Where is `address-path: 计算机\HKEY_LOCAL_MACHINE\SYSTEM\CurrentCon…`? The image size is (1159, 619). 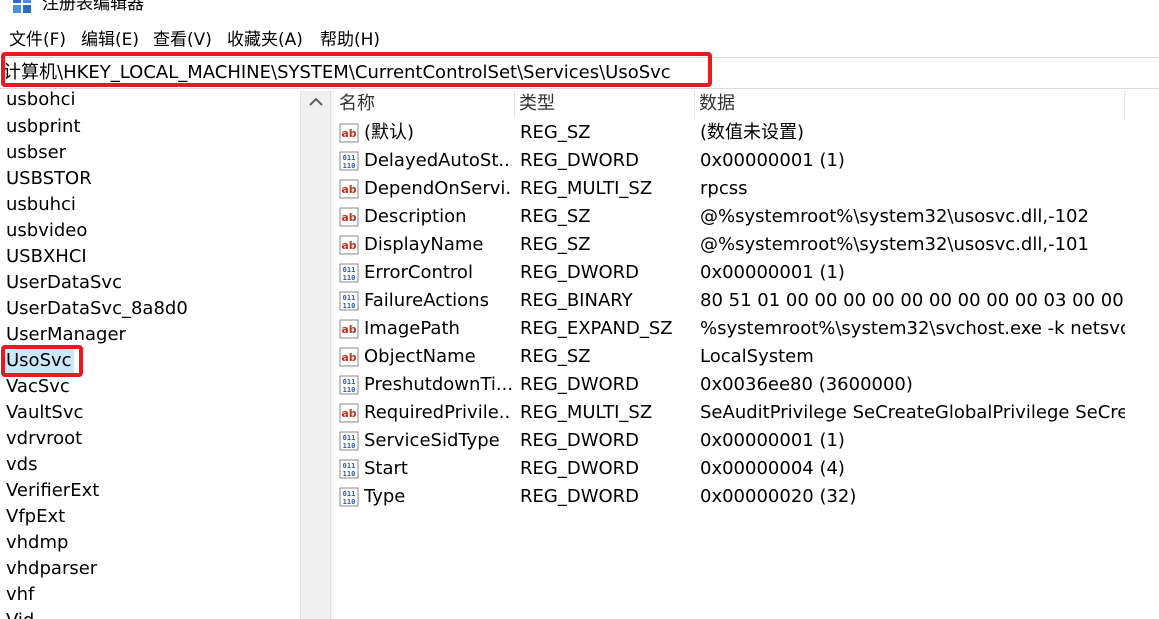 address-path: 计算机\HKEY_LOCAL_MACHINE\SYSTEM\CurrentCon… is located at coordinates (337, 73).